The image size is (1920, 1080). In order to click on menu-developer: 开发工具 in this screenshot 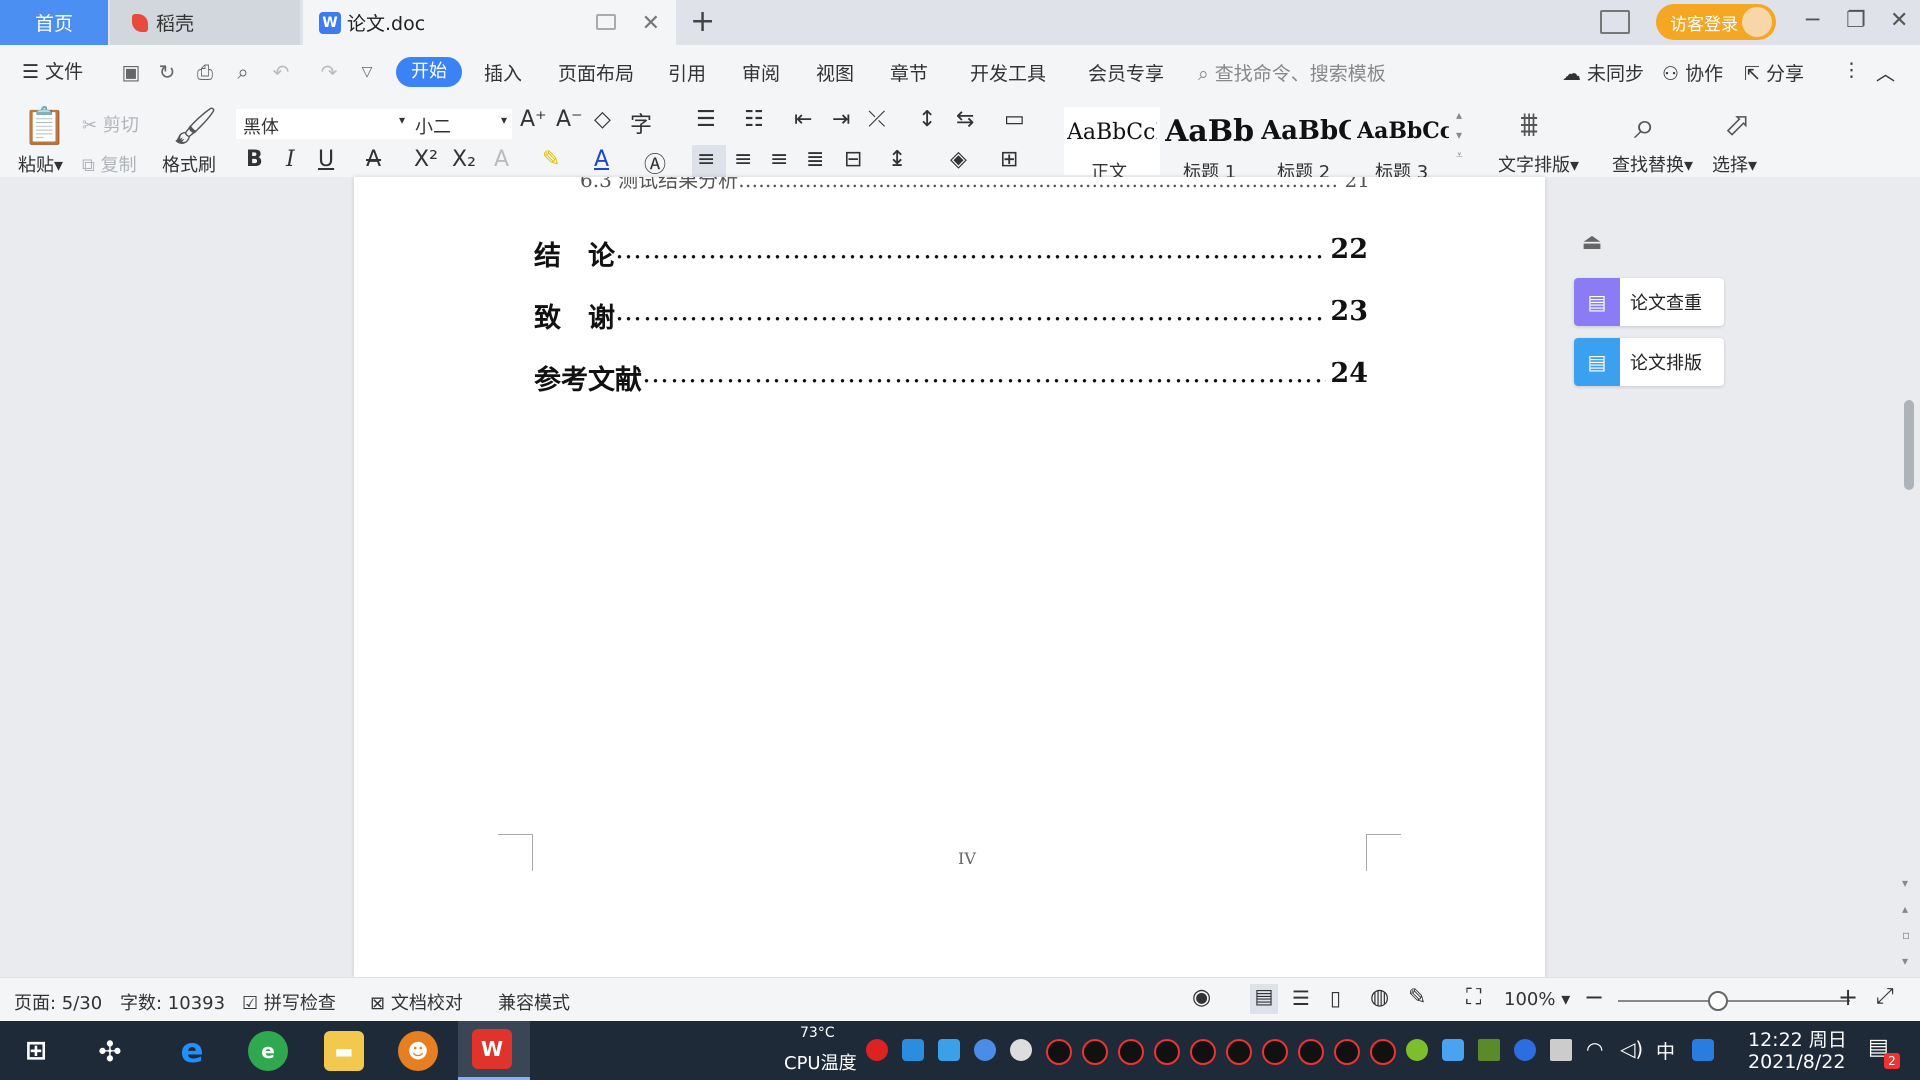, I will do `click(1008, 72)`.